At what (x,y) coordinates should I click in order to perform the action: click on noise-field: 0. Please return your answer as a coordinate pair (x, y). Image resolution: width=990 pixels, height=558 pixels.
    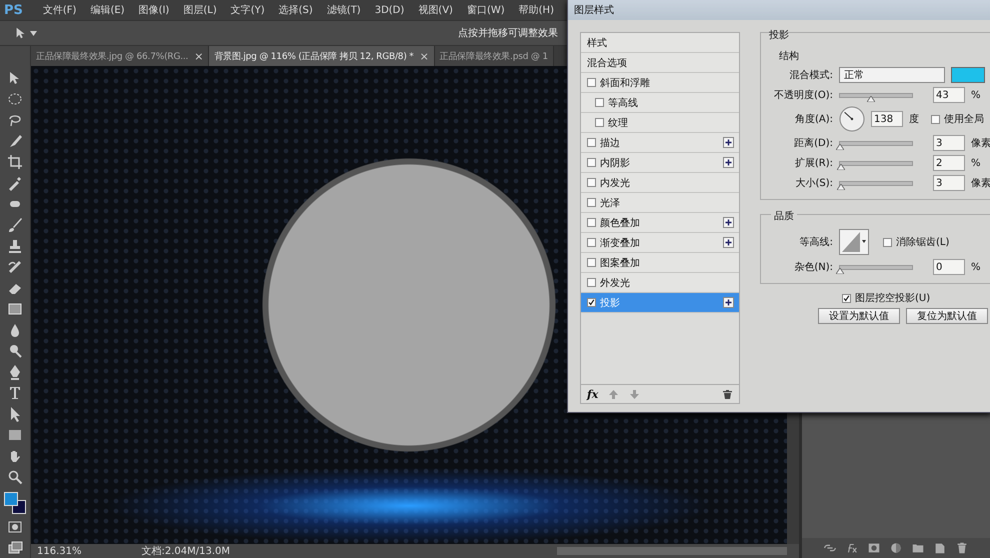
    Looking at the image, I should click on (949, 267).